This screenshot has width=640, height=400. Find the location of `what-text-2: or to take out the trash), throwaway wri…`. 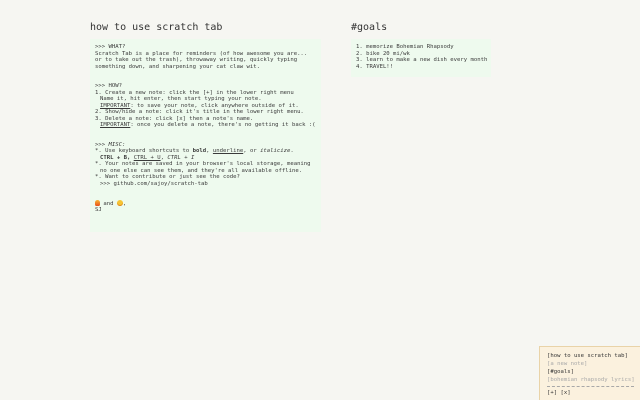

what-text-2: or to take out the trash), throwaway wri… is located at coordinates (196, 60).